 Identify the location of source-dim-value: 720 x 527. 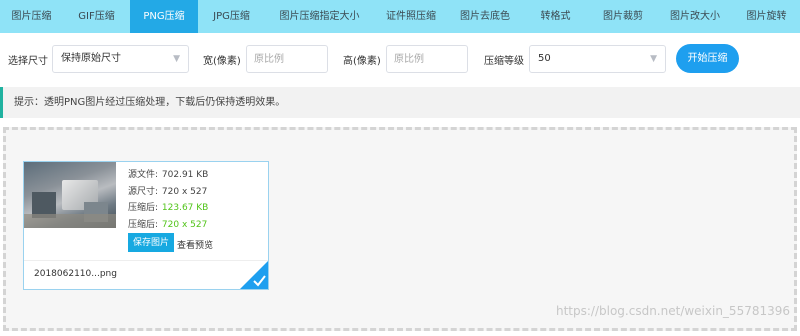
(184, 192).